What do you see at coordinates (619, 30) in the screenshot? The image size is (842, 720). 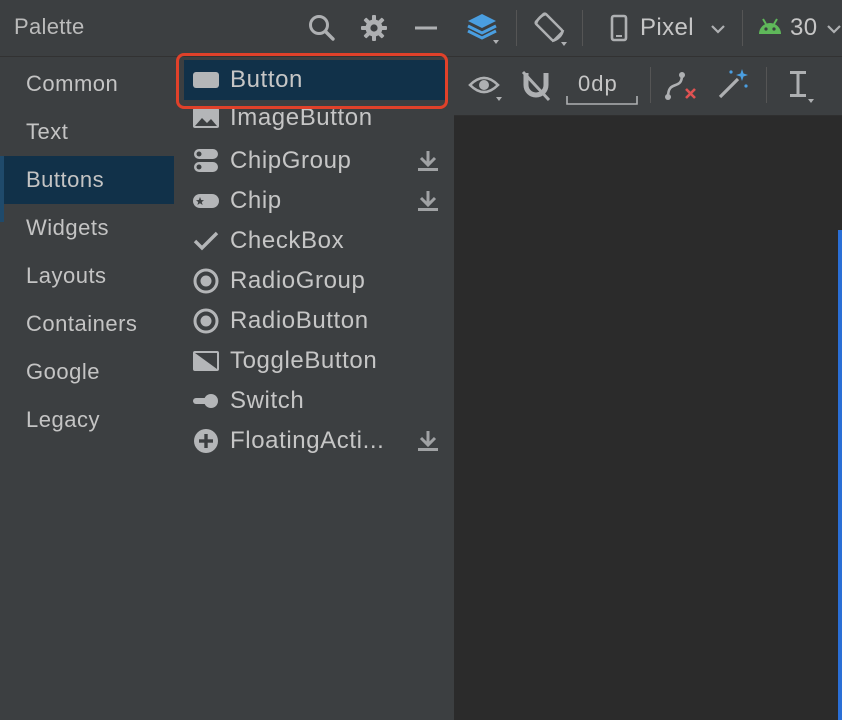 I see `device-icon` at bounding box center [619, 30].